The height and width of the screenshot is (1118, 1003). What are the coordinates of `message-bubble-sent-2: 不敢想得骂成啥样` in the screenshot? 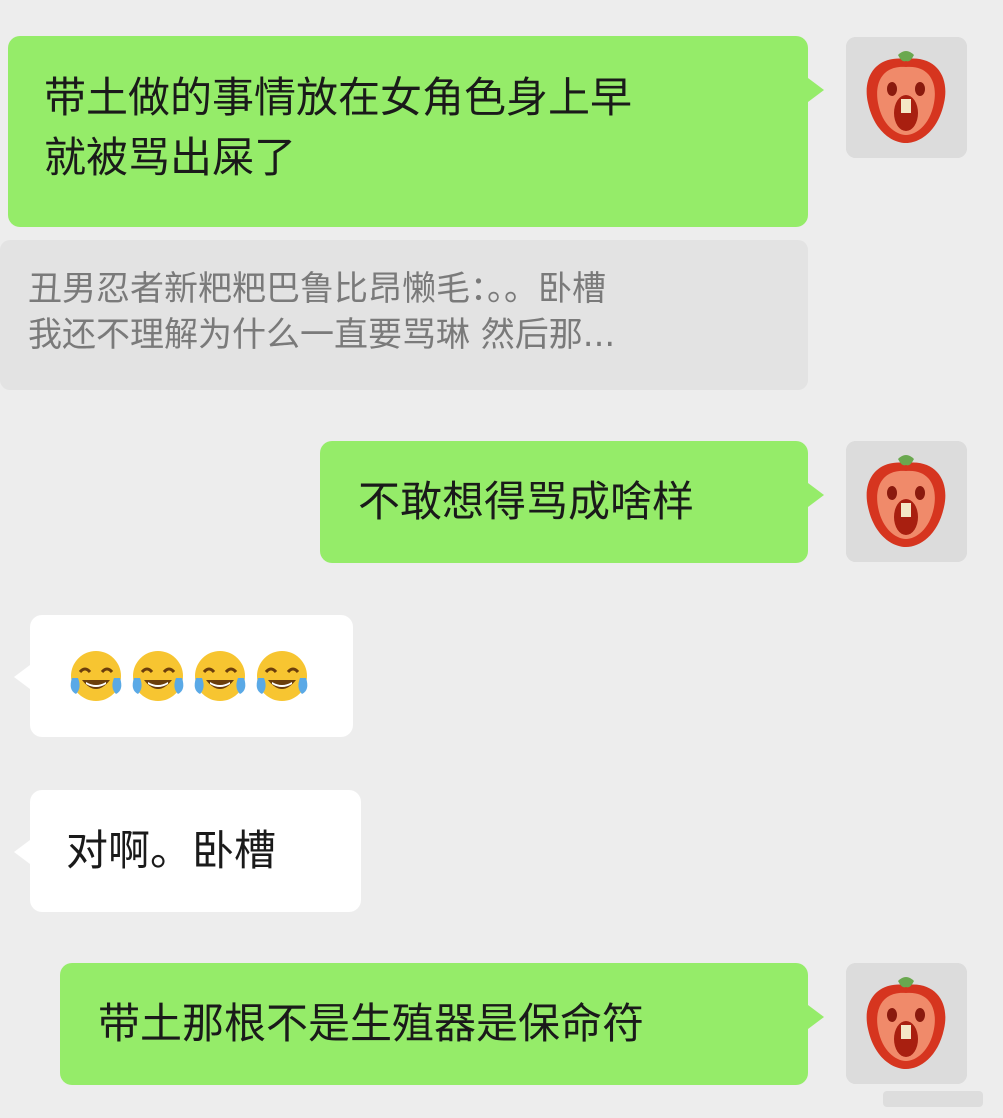 It's located at (572, 502).